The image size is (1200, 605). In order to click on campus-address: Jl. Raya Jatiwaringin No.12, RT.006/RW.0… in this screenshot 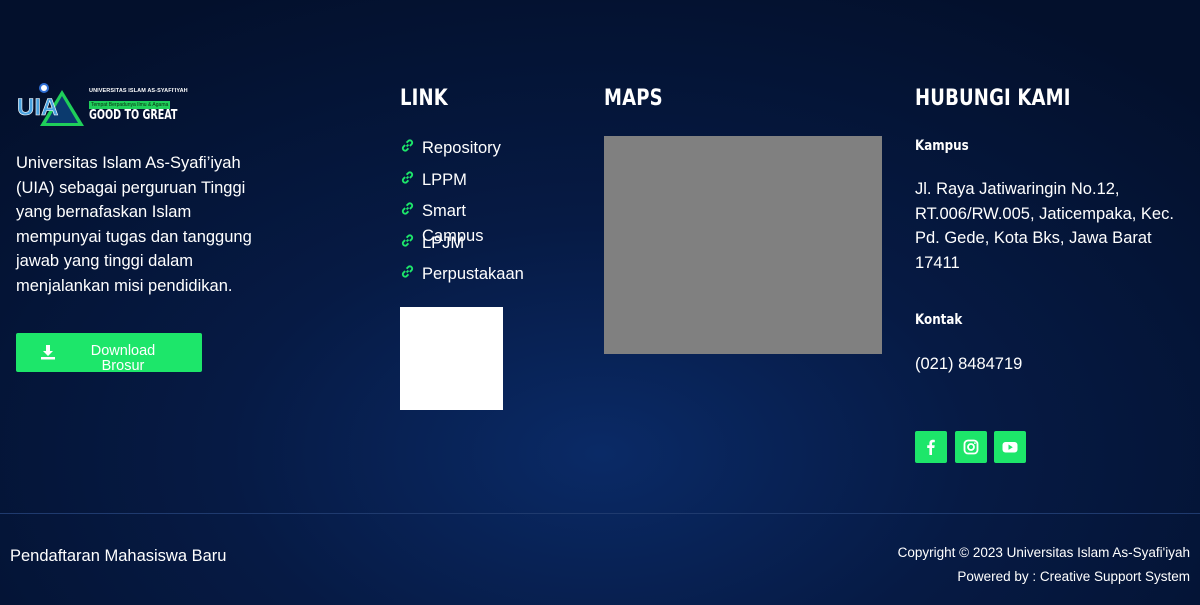, I will do `click(1044, 226)`.